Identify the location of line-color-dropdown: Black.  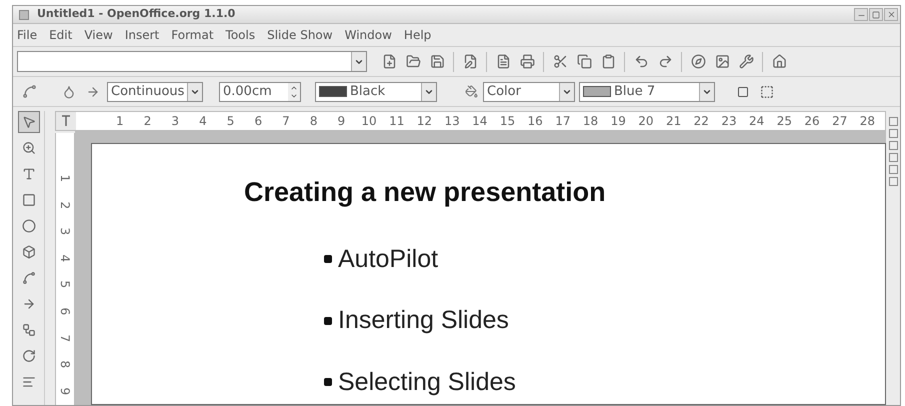
(376, 92).